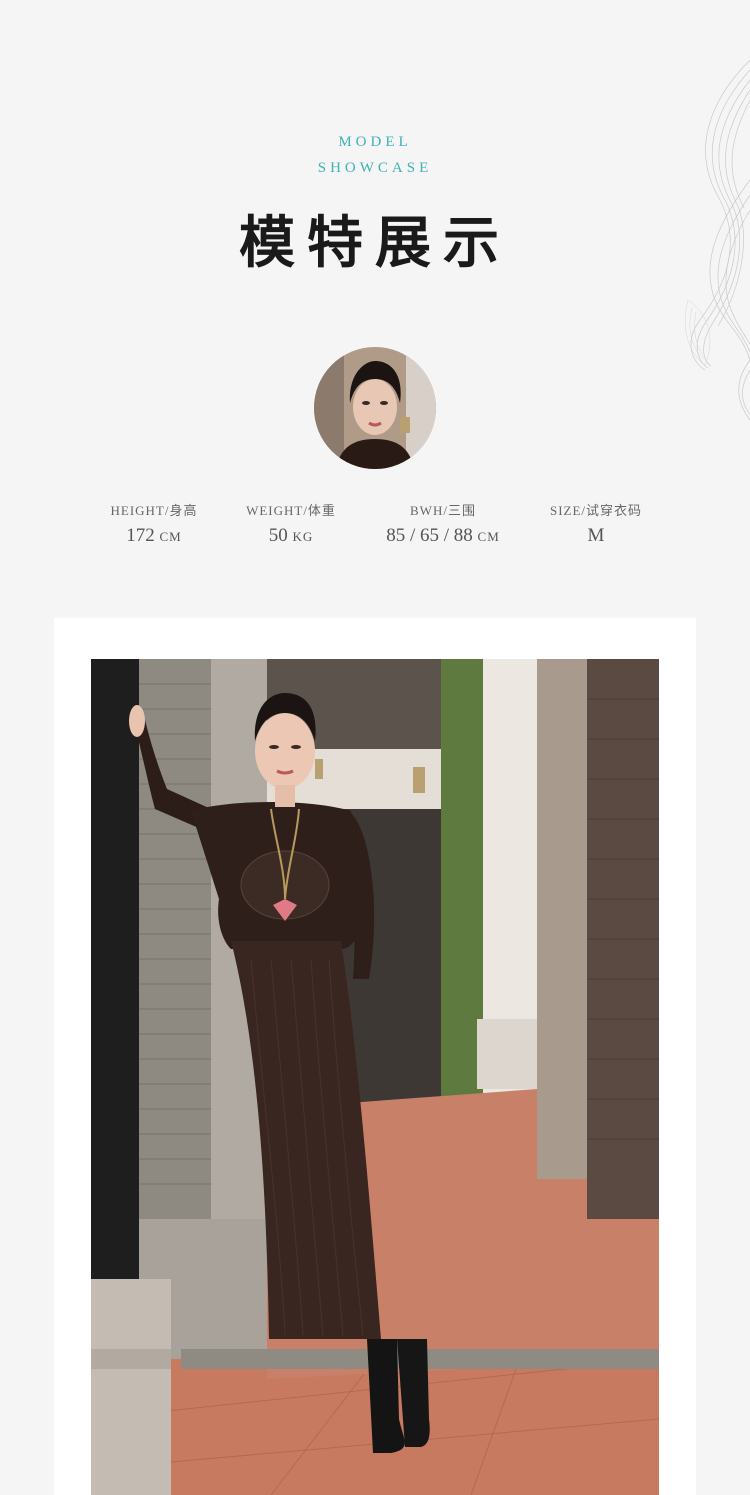  I want to click on stat-value: 85 / 65 / 88 CM, so click(443, 536).